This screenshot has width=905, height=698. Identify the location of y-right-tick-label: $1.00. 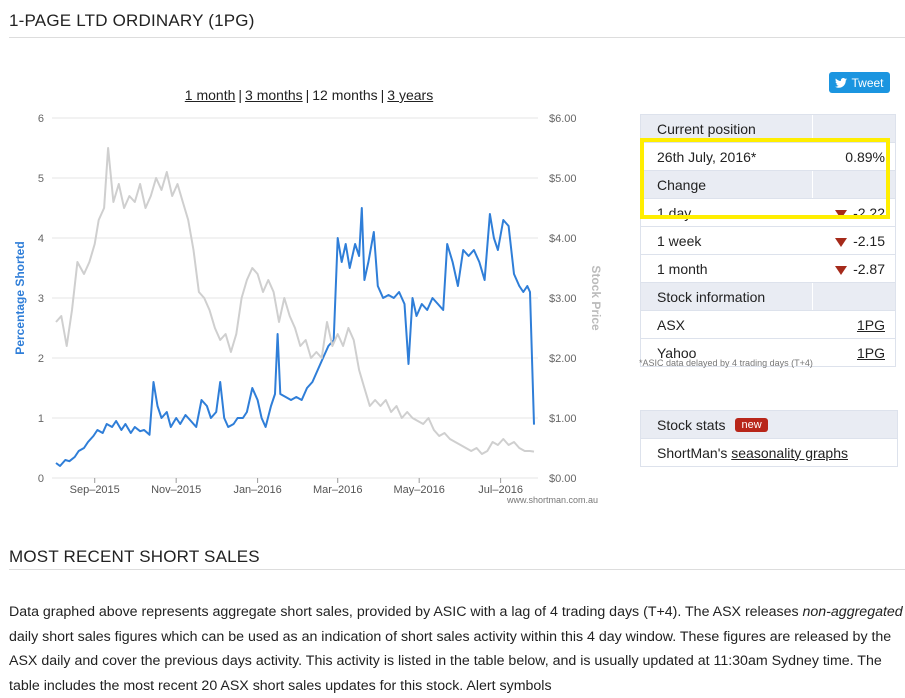
(563, 419).